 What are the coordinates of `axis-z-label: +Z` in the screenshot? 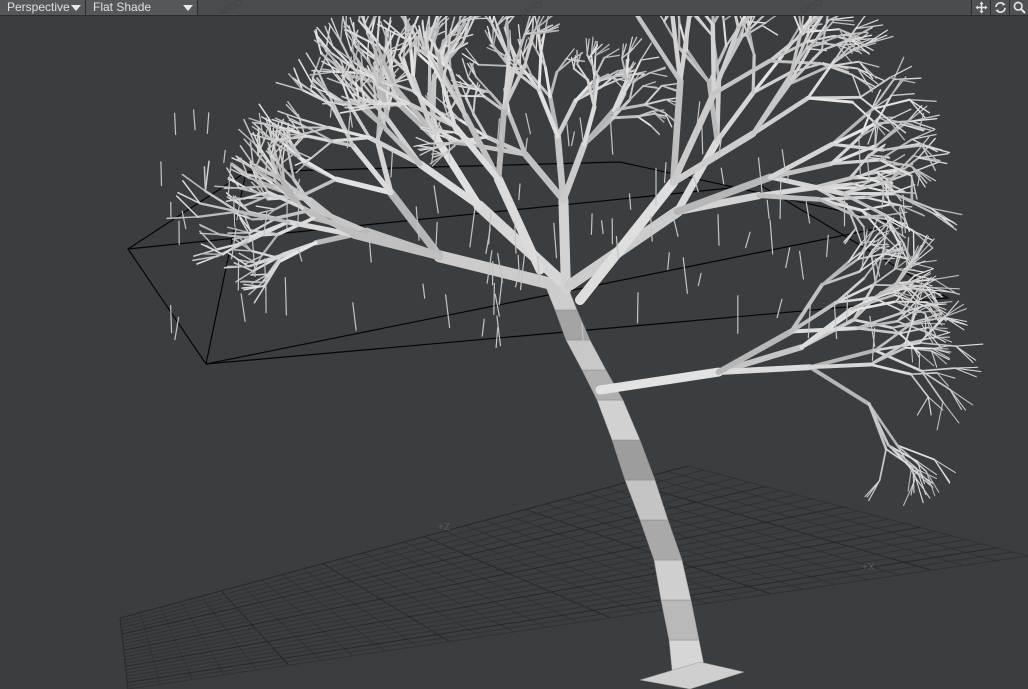 It's located at (444, 527).